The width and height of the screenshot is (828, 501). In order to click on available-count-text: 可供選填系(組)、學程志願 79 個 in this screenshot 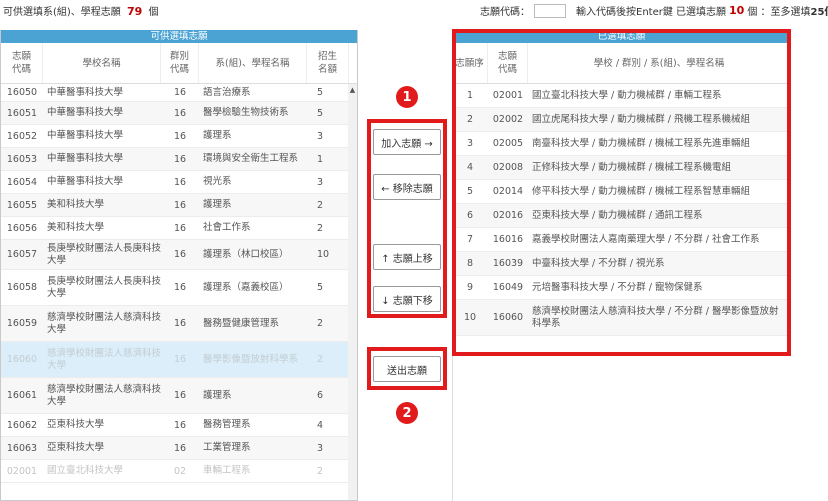, I will do `click(81, 10)`.